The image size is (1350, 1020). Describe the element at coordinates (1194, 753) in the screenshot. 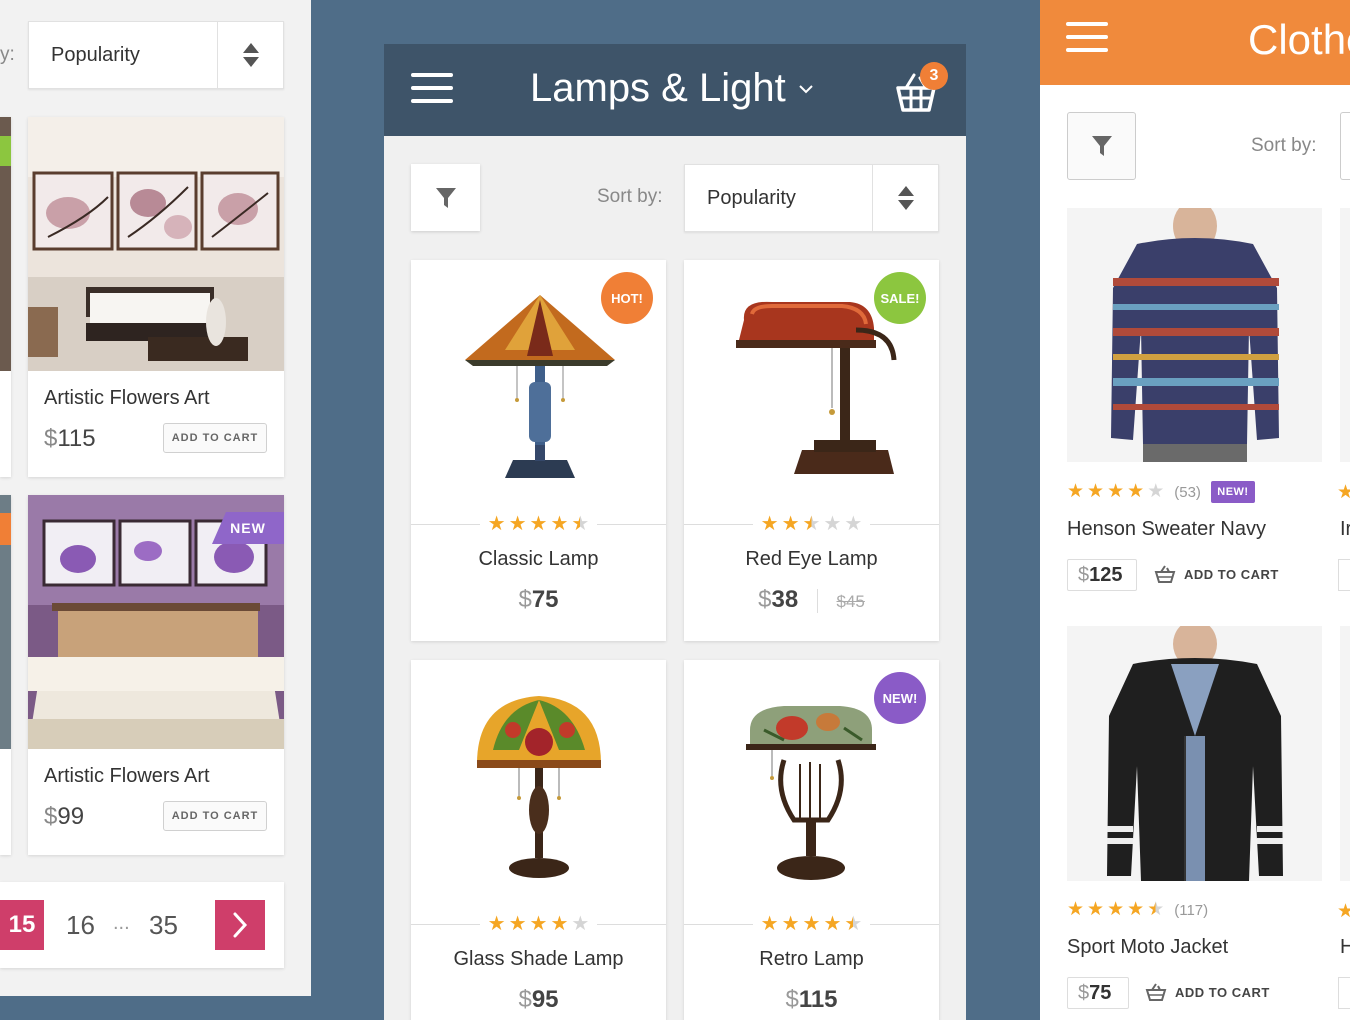

I see `jacket-image` at that location.